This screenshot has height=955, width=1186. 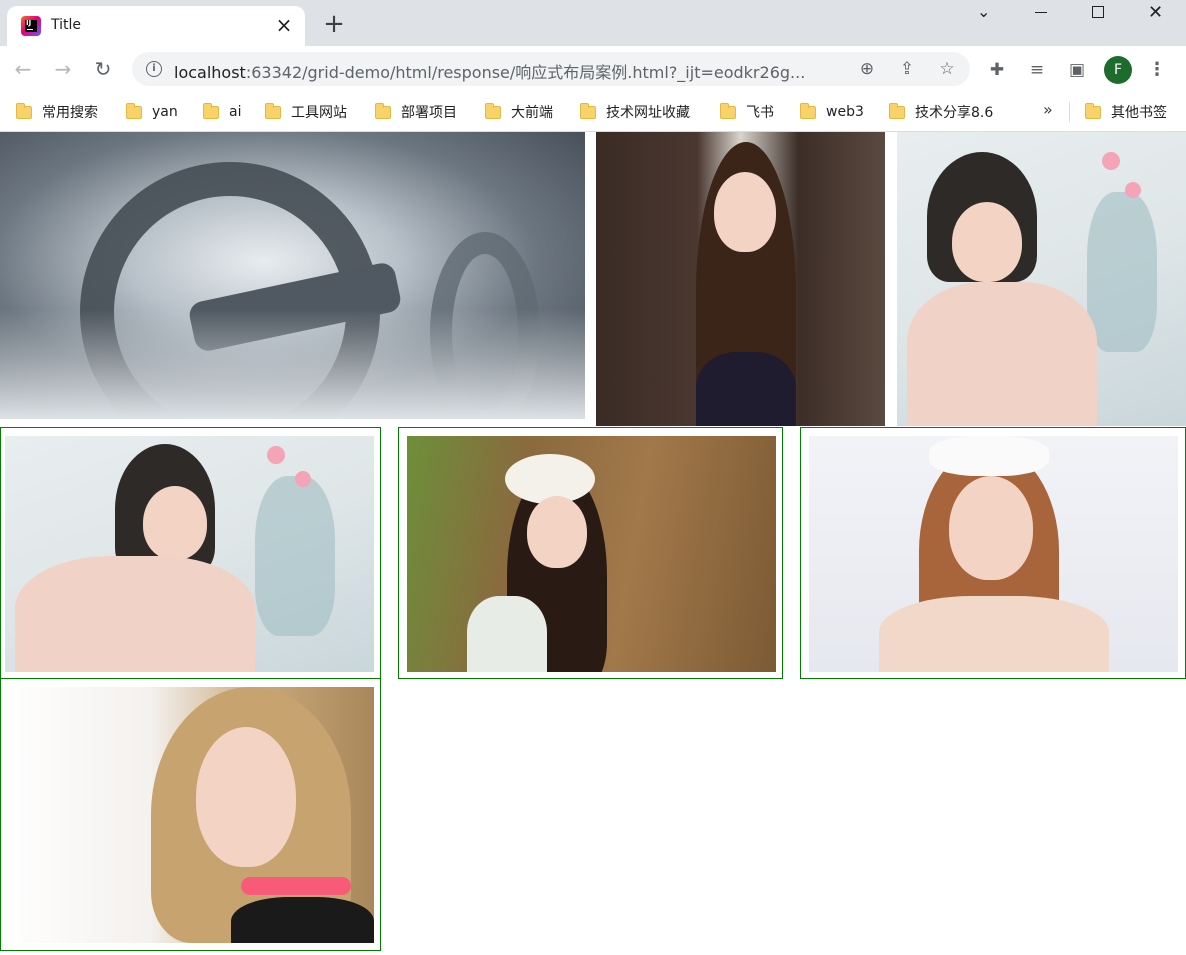 I want to click on bookmark-label: 工具网站, so click(x=319, y=113).